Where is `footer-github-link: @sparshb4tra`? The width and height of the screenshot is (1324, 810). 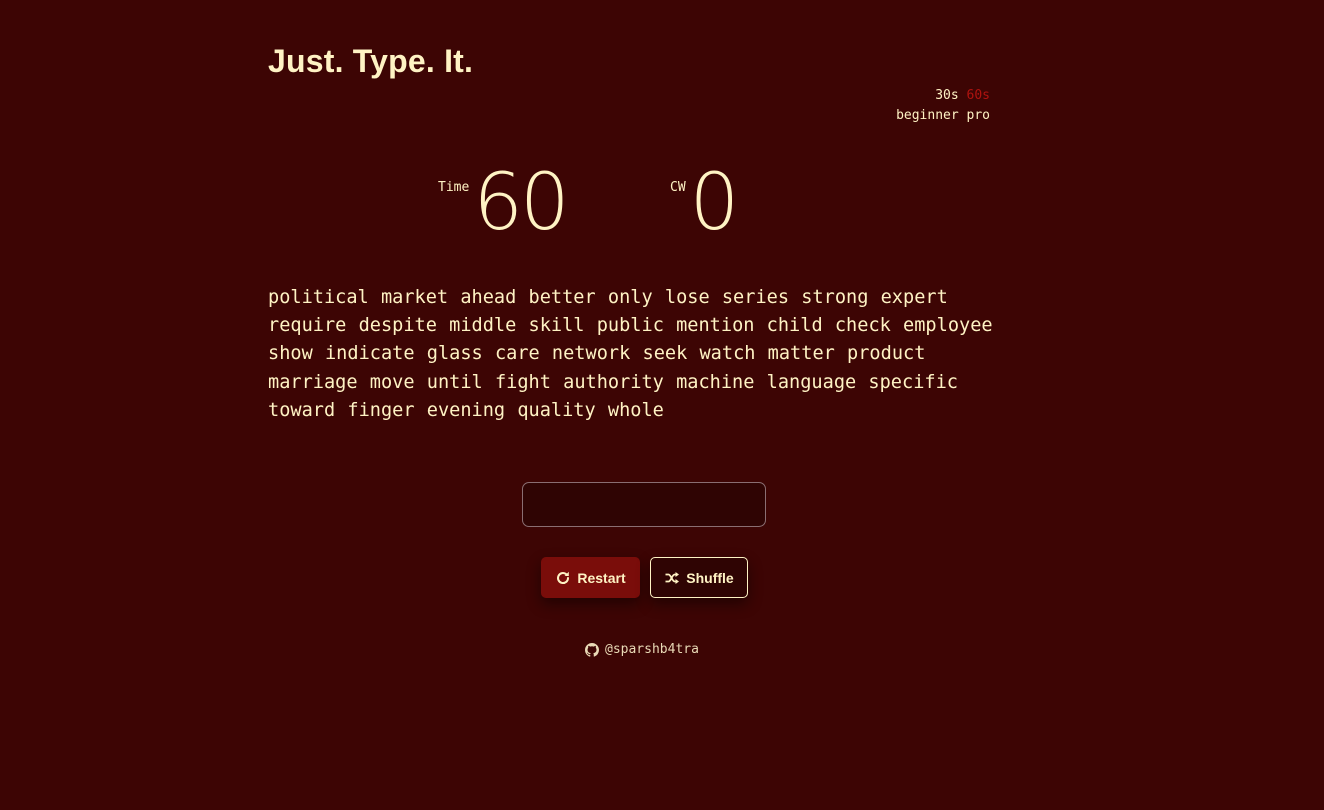 footer-github-link: @sparshb4tra is located at coordinates (642, 649).